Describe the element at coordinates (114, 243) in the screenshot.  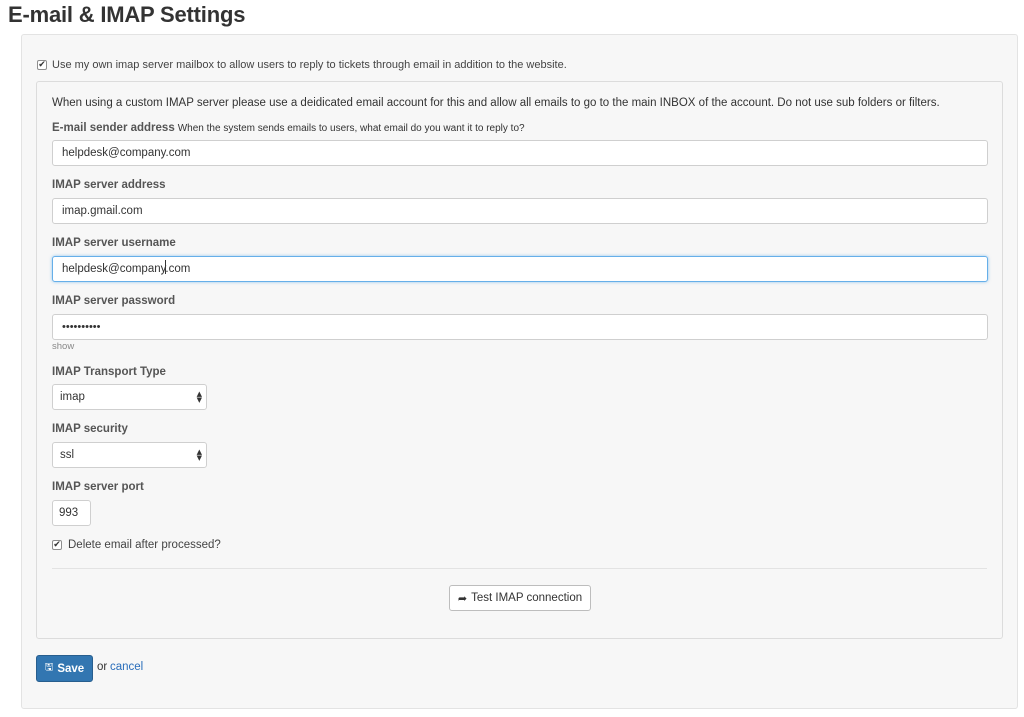
I see `server-username-label: IMAP server username` at that location.